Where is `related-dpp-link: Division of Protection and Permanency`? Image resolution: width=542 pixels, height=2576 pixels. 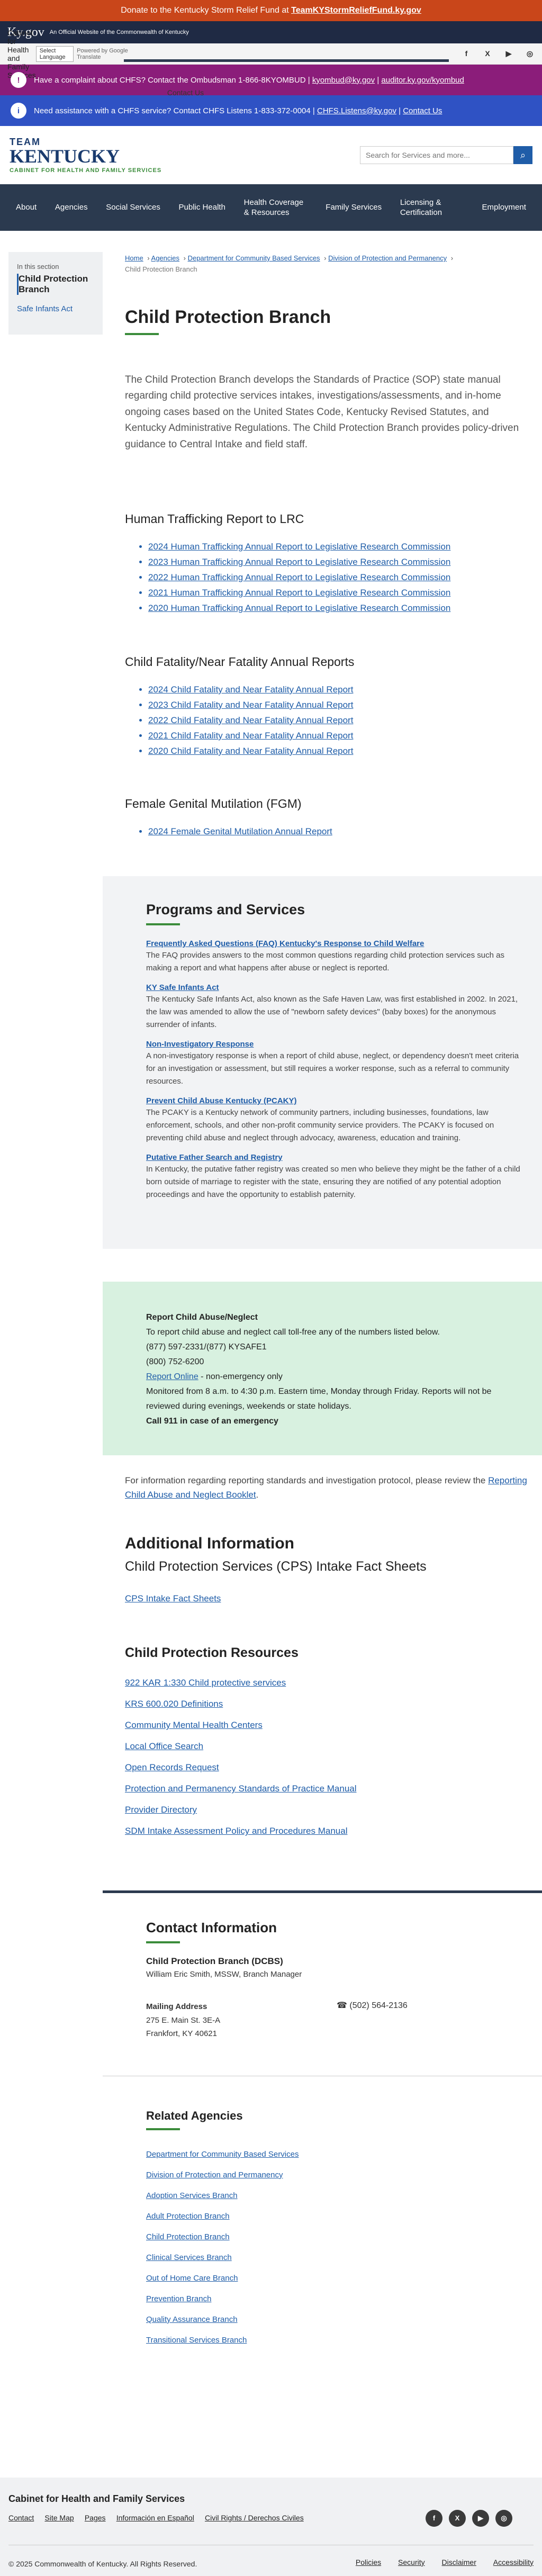 related-dpp-link: Division of Protection and Permanency is located at coordinates (333, 2175).